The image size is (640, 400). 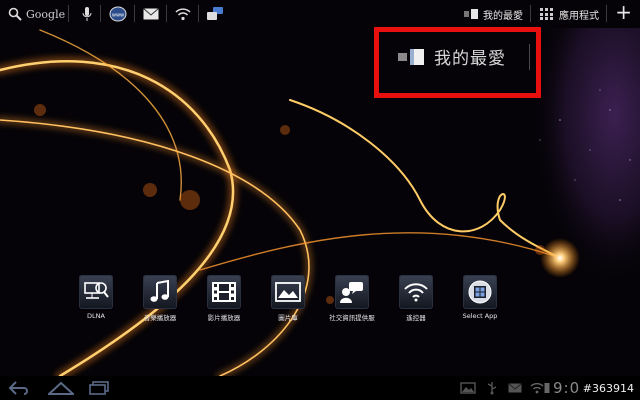 What do you see at coordinates (224, 292) in the screenshot?
I see `film-icon` at bounding box center [224, 292].